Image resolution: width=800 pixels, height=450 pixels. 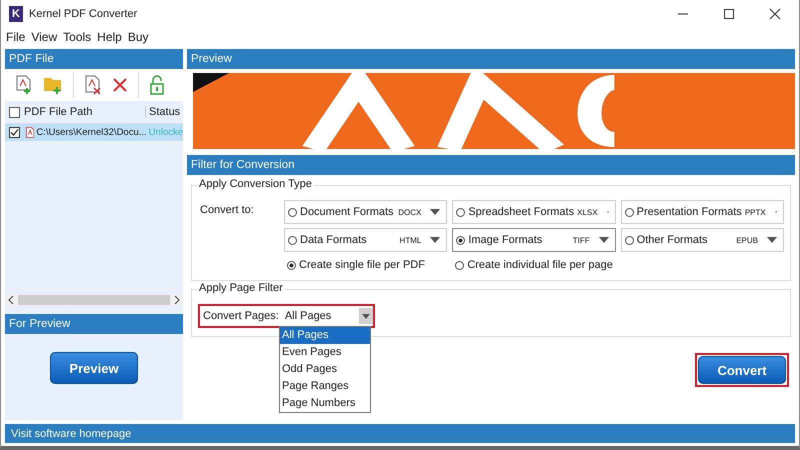 I want to click on file-status: Unlocke, so click(x=165, y=132).